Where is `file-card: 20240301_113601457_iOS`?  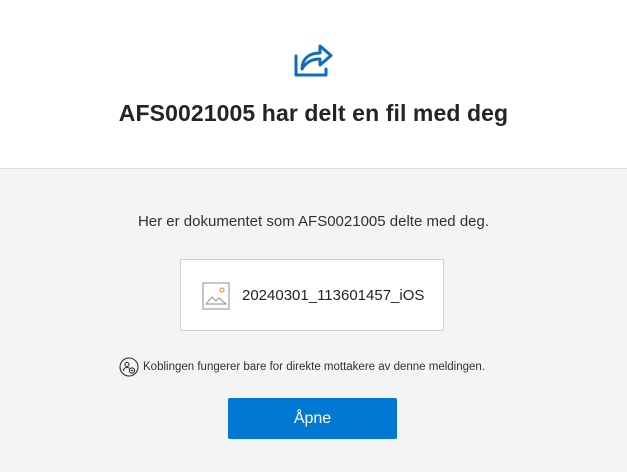
file-card: 20240301_113601457_iOS is located at coordinates (312, 295).